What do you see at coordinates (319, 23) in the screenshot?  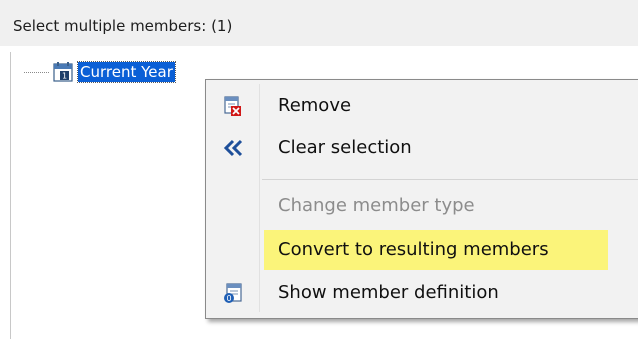 I see `panel-header: Select multiple members: (1)` at bounding box center [319, 23].